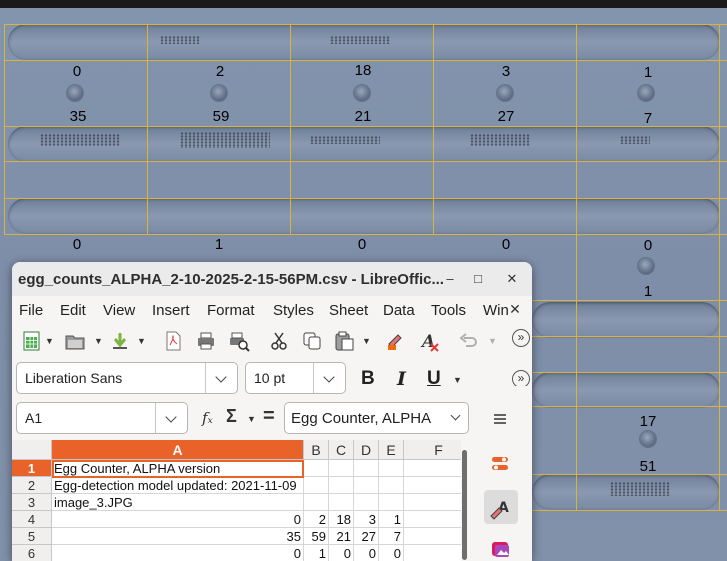  Describe the element at coordinates (341, 519) in the screenshot. I see `cell: 18` at that location.